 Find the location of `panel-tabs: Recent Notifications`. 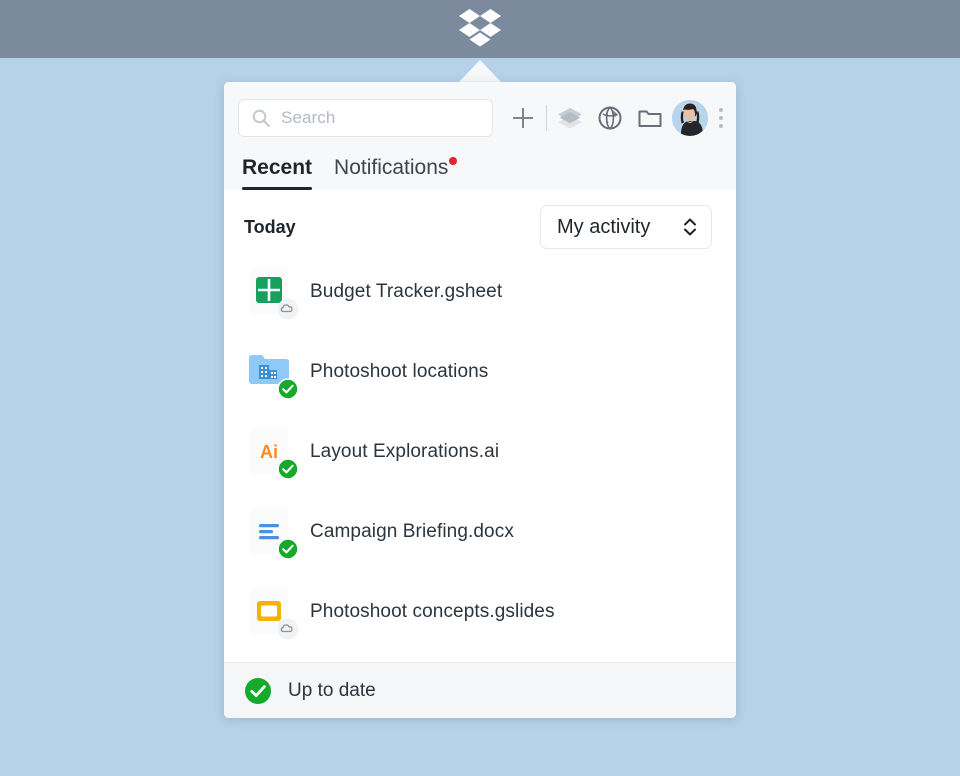

panel-tabs: Recent Notifications is located at coordinates (480, 164).